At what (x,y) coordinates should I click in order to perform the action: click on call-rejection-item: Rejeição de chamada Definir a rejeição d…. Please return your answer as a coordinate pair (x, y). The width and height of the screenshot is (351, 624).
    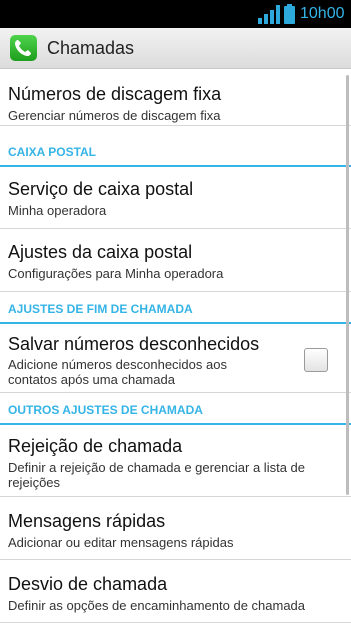
    Looking at the image, I should click on (175, 461).